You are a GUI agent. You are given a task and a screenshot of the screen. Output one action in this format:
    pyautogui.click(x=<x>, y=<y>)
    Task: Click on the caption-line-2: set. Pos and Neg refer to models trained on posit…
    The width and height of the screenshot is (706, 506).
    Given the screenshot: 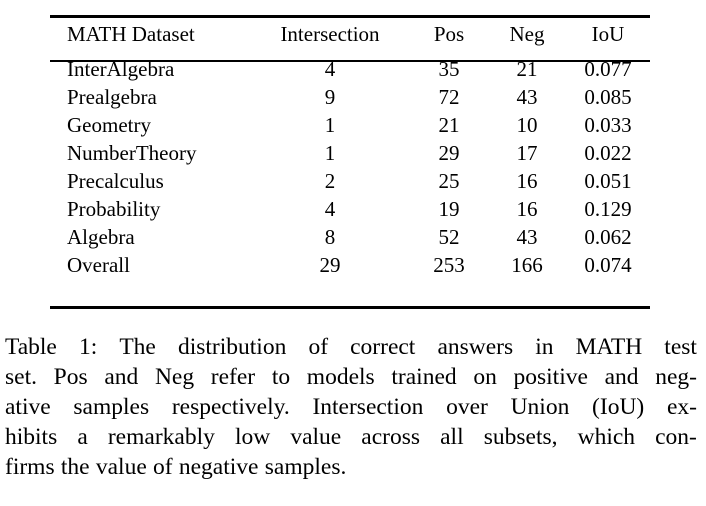 What is the action you would take?
    pyautogui.click(x=351, y=377)
    